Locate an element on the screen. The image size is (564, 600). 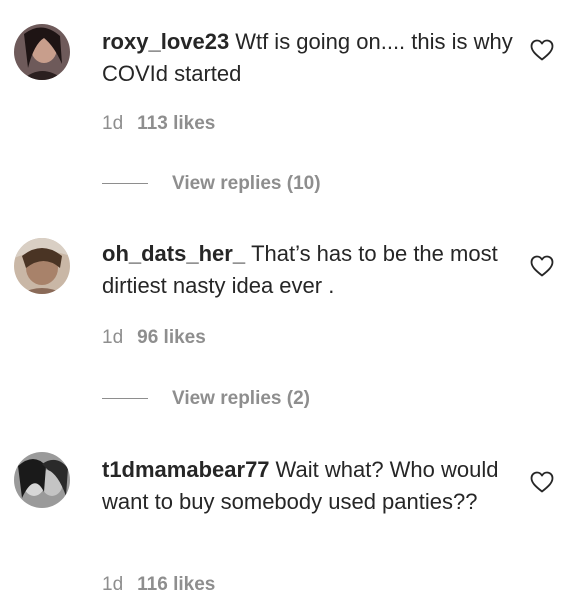
likes-count: 113 likes is located at coordinates (176, 123).